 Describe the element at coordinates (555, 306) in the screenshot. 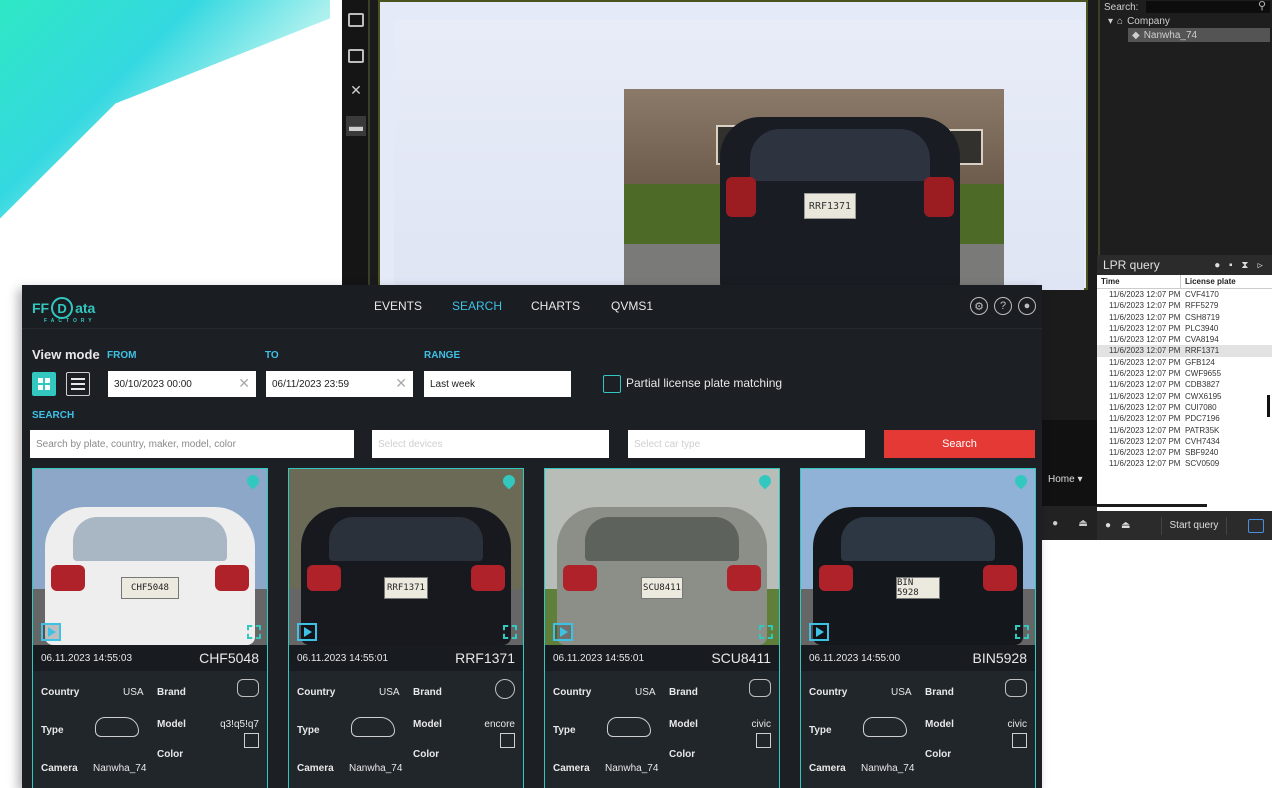

I see `nav-charts: CHARTS` at that location.